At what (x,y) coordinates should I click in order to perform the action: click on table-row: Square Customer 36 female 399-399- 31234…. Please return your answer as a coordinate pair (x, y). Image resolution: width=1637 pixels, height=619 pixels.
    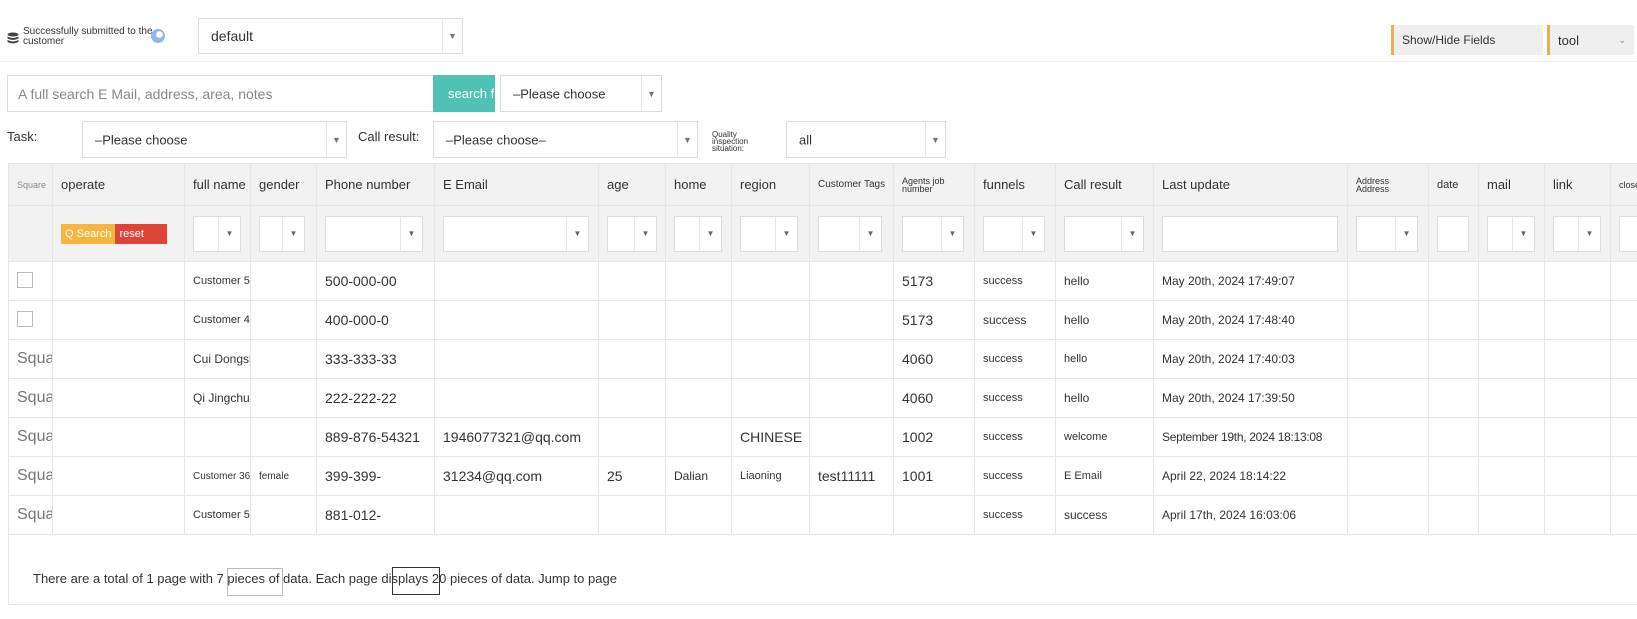
    Looking at the image, I should click on (822, 476).